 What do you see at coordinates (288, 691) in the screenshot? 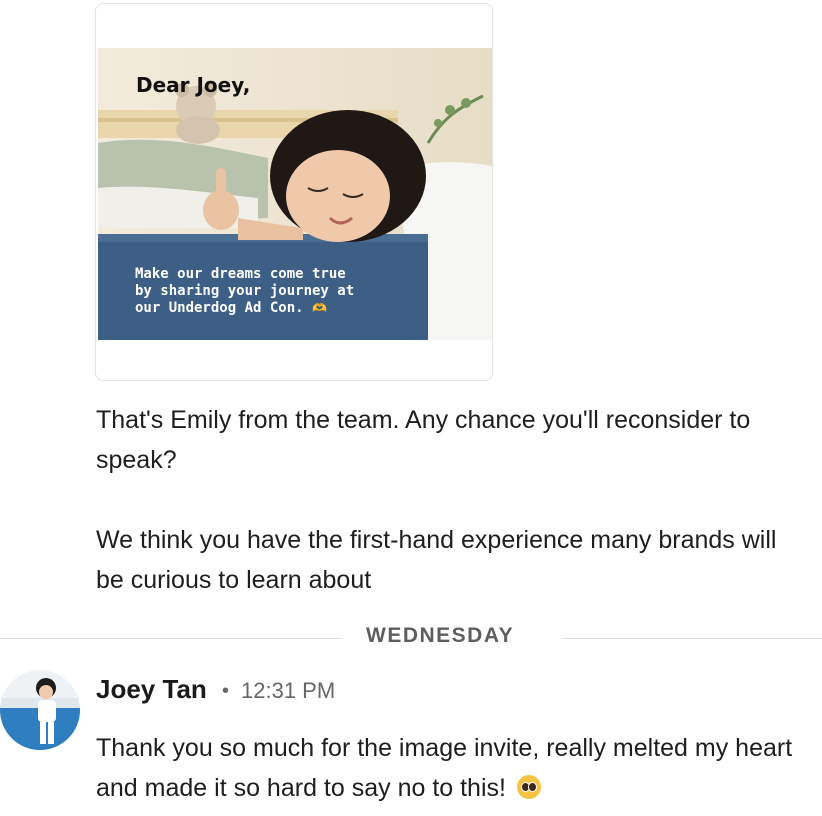
I see `message-timestamp: 12:31 PM` at bounding box center [288, 691].